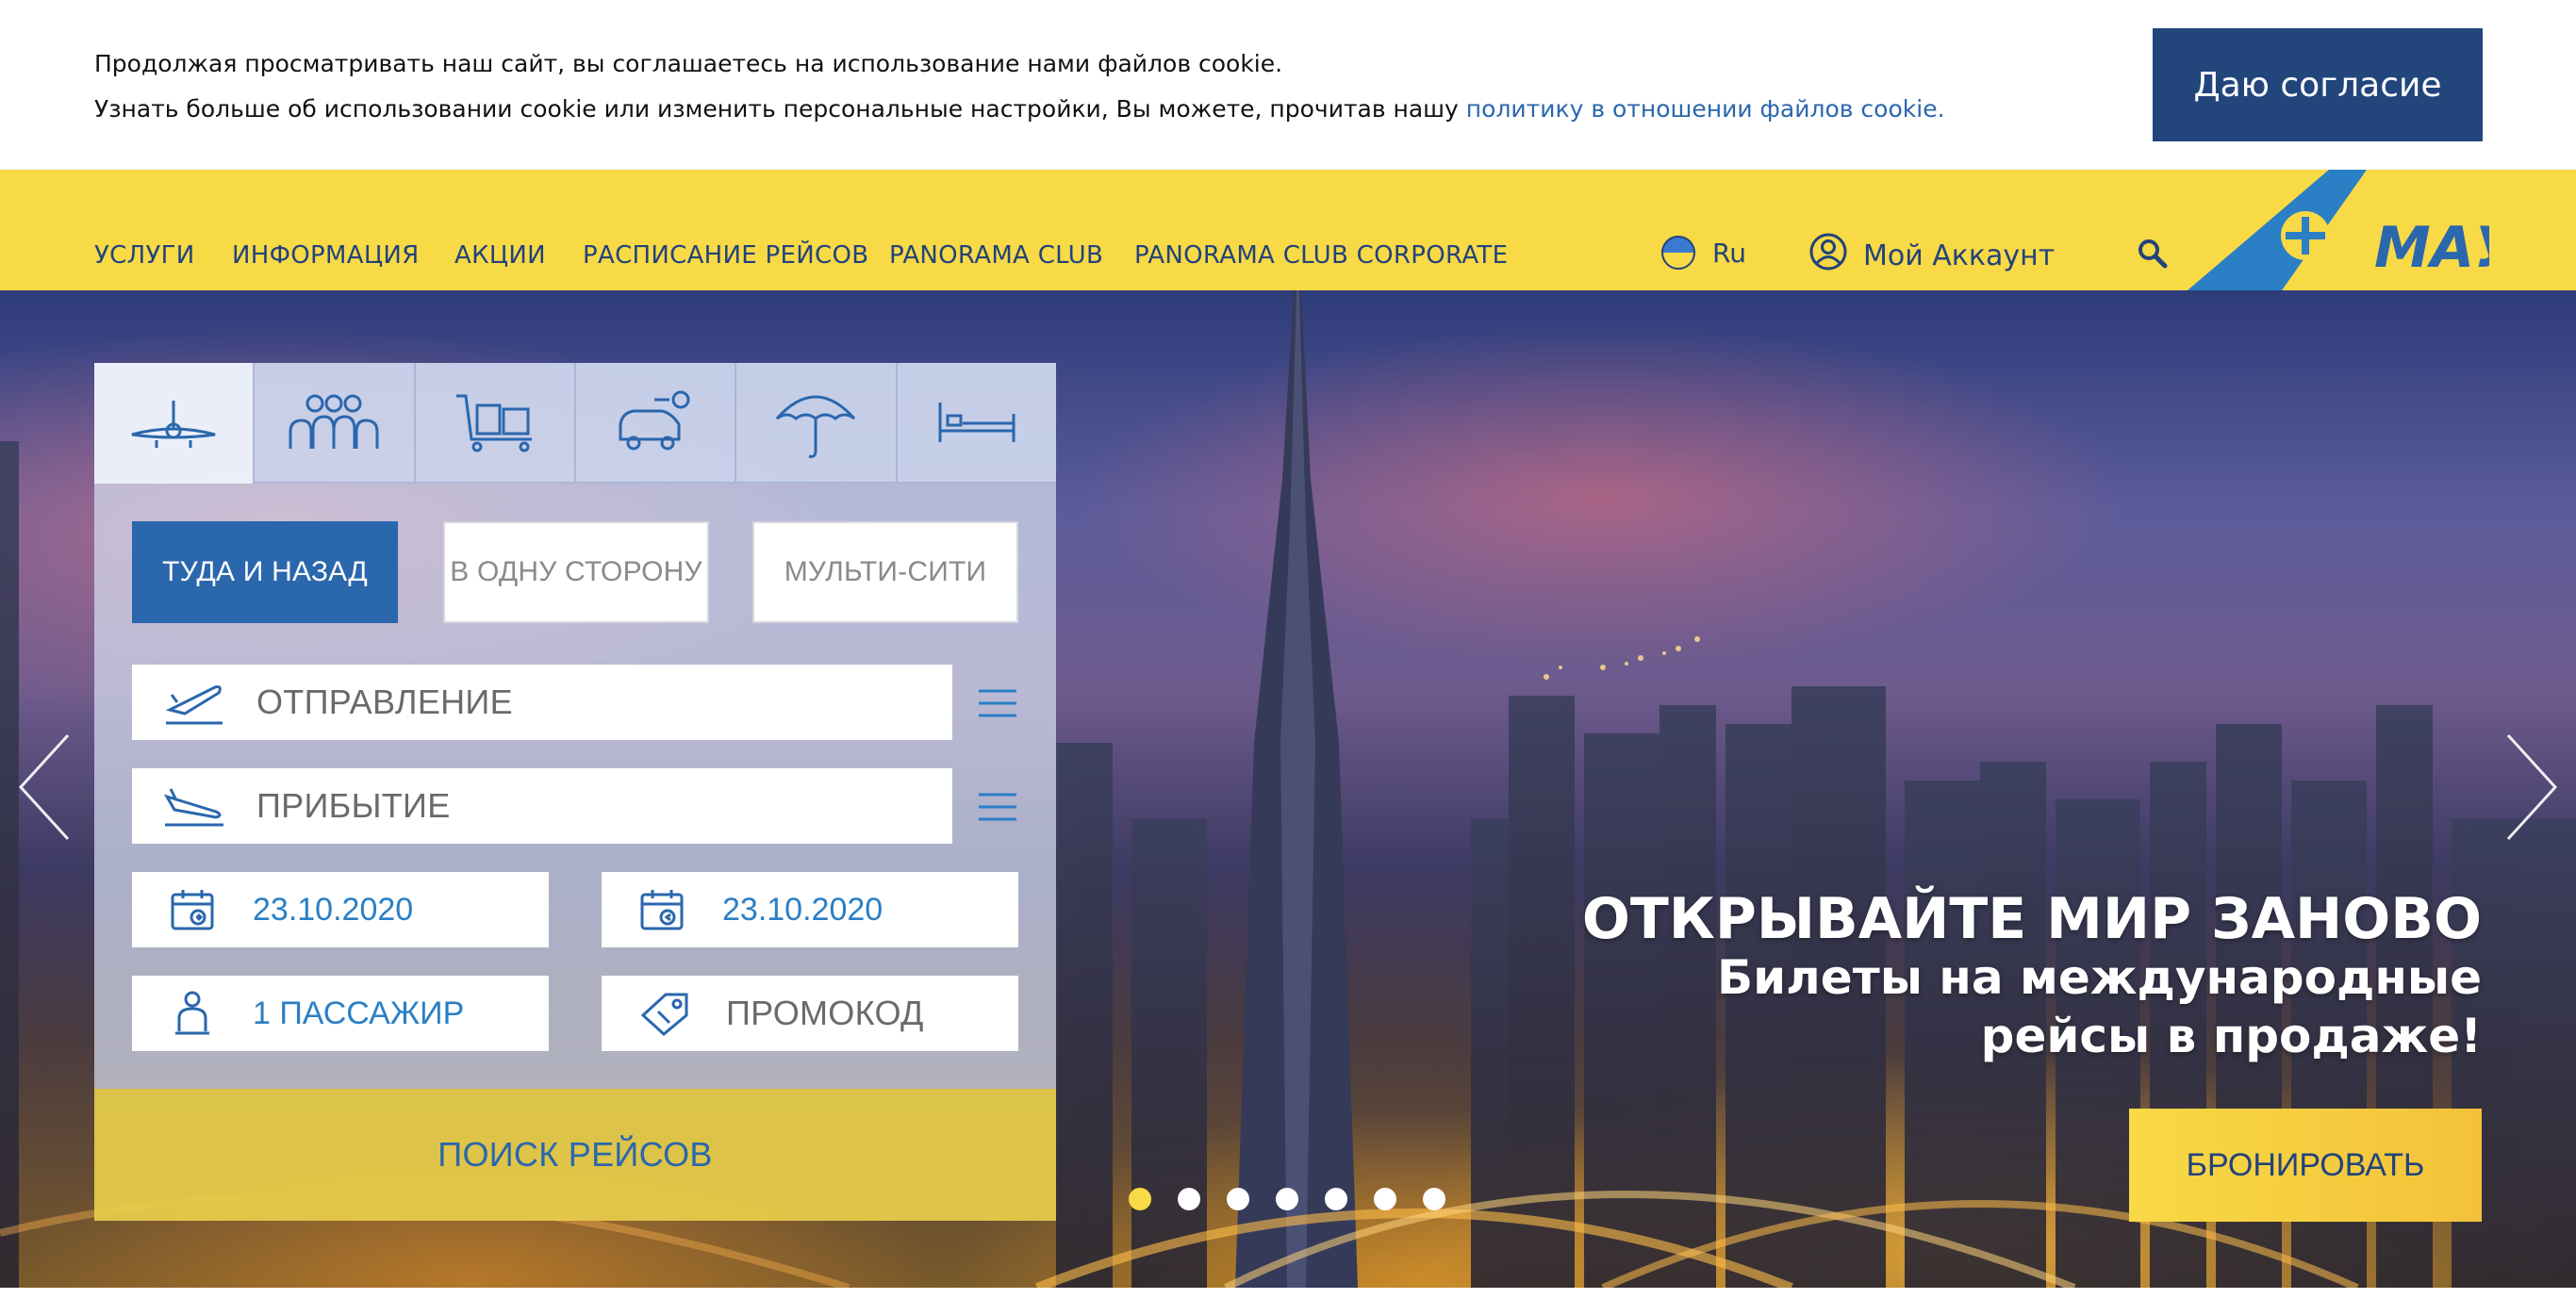 The height and width of the screenshot is (1299, 2576). I want to click on departure-list-icon, so click(997, 703).